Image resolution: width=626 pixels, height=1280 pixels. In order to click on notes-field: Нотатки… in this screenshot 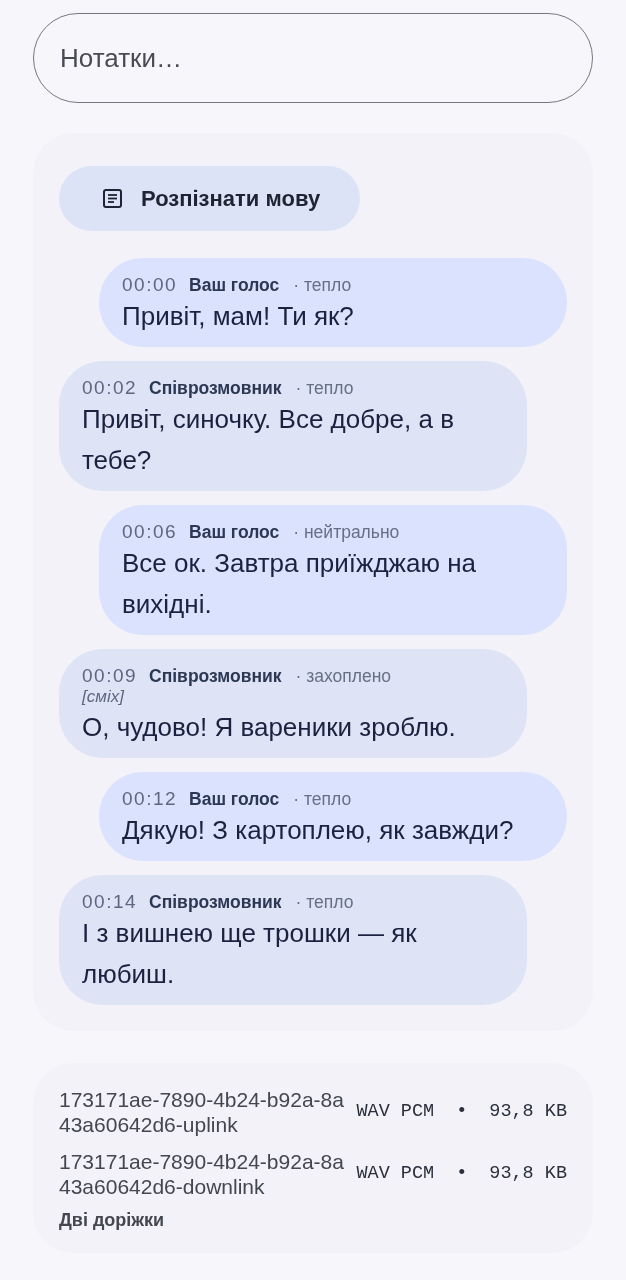, I will do `click(313, 58)`.